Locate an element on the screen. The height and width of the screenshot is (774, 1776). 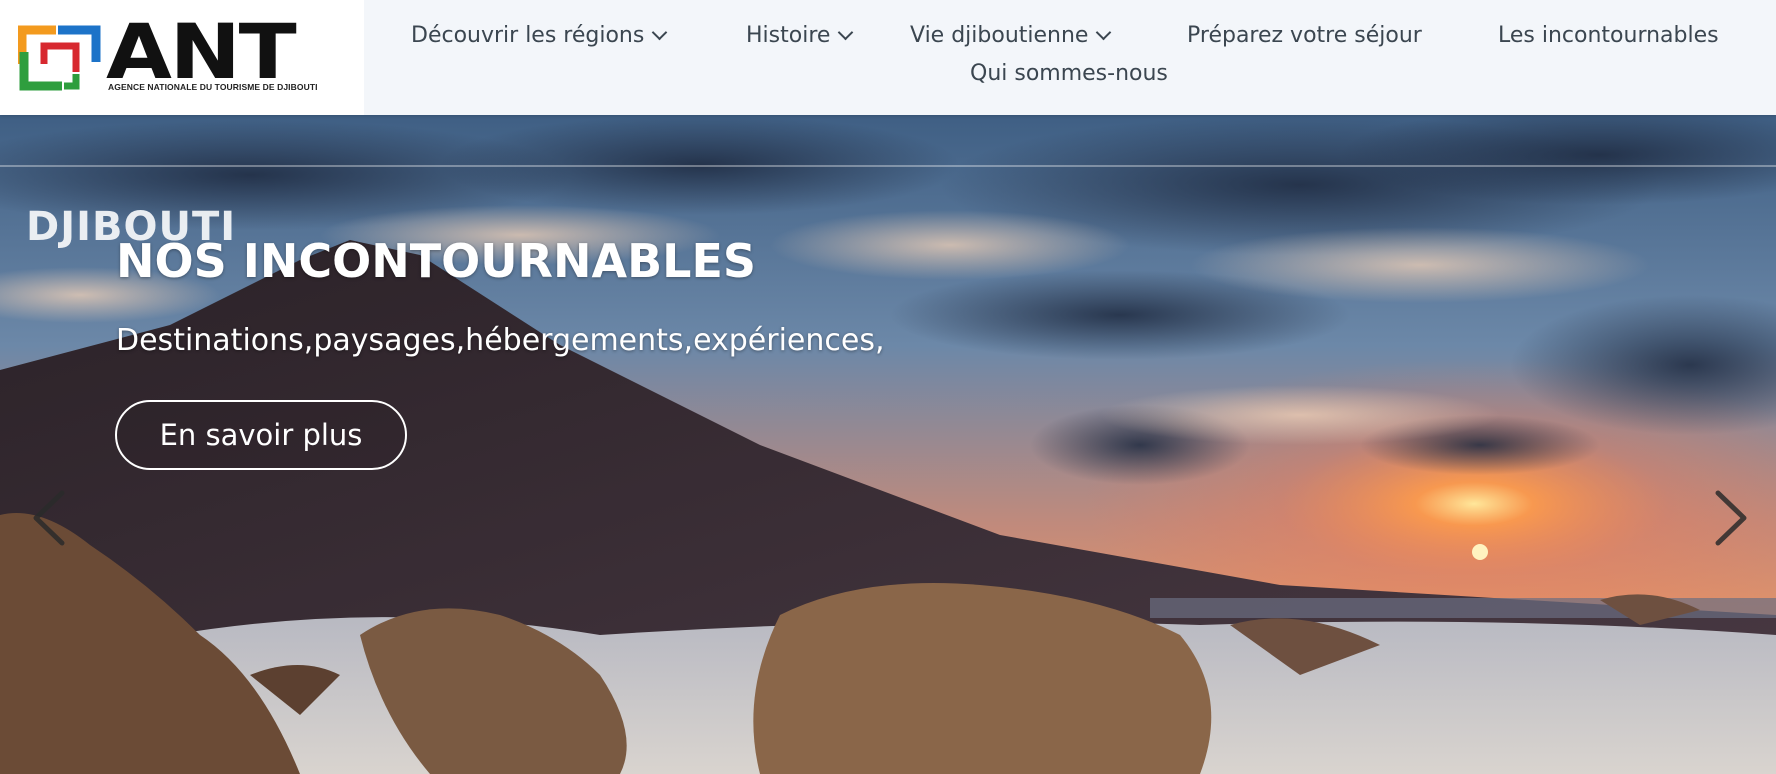
nav-item-qui-sommes-nous: Qui sommes-nous is located at coordinates (1069, 74).